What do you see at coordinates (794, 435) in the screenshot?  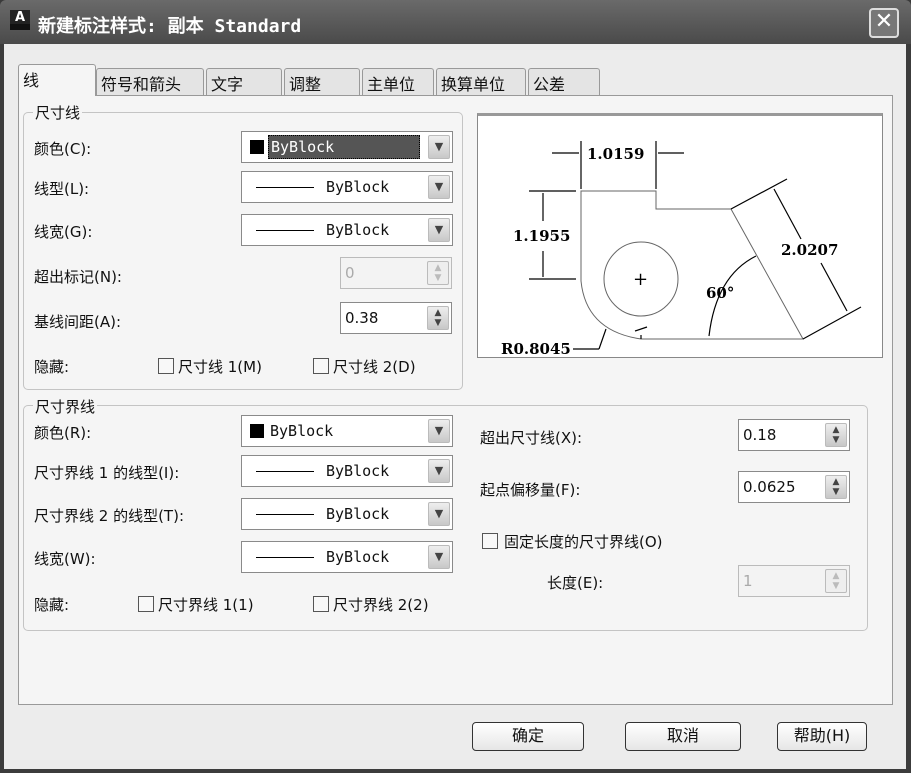 I see `extend-beyond-spinner: 0.18 ▲ ▼` at bounding box center [794, 435].